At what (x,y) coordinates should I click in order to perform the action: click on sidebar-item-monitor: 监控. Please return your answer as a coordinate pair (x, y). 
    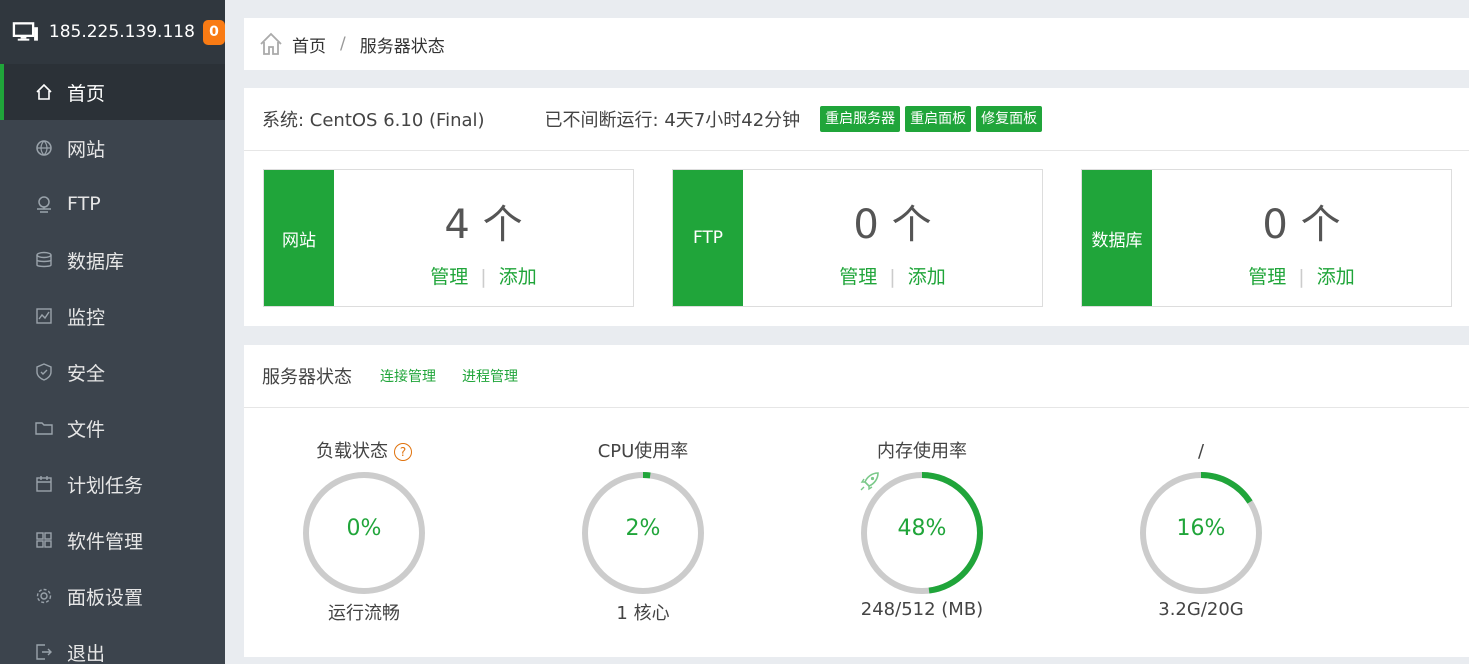
    Looking at the image, I should click on (112, 316).